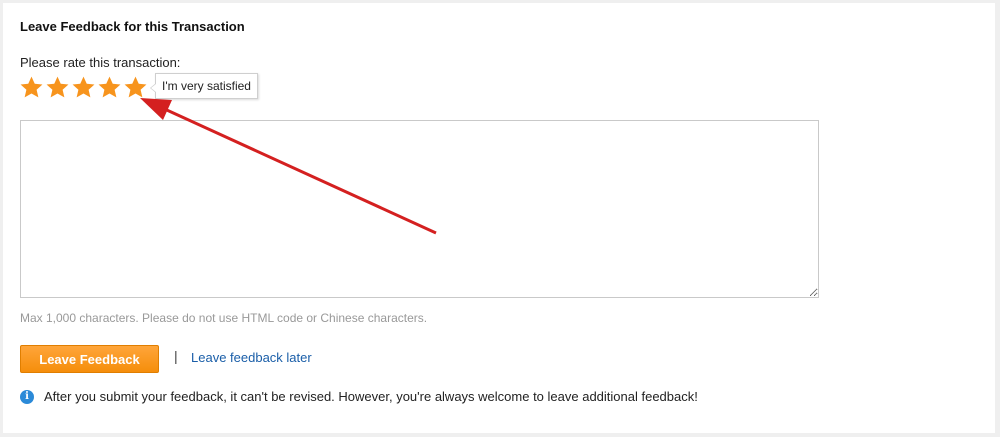 Image resolution: width=1000 pixels, height=437 pixels. Describe the element at coordinates (132, 26) in the screenshot. I see `page-title: Leave Feedback for this Transaction` at that location.